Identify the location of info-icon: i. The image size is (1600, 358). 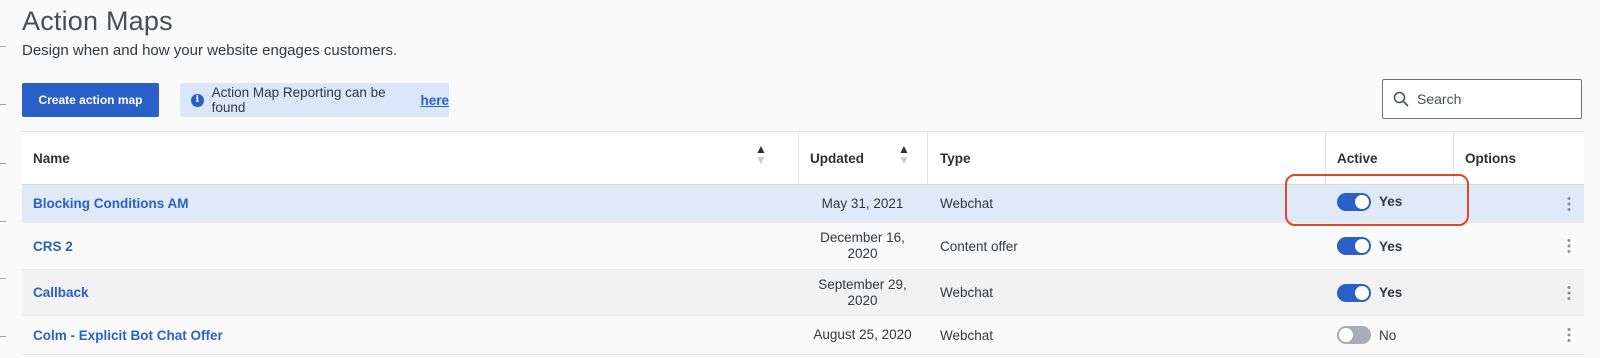
(197, 100).